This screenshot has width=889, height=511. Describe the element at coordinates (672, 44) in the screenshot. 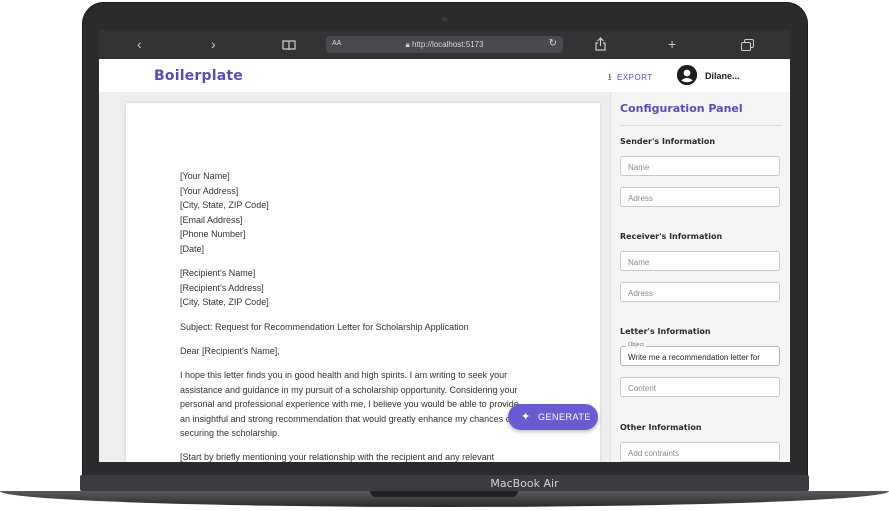

I see `new-tab-plus-icon: +` at that location.